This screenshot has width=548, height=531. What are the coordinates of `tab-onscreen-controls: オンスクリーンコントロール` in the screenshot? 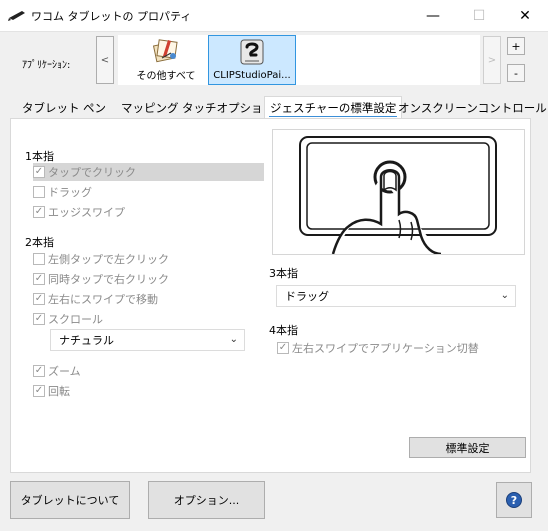 It's located at (472, 108).